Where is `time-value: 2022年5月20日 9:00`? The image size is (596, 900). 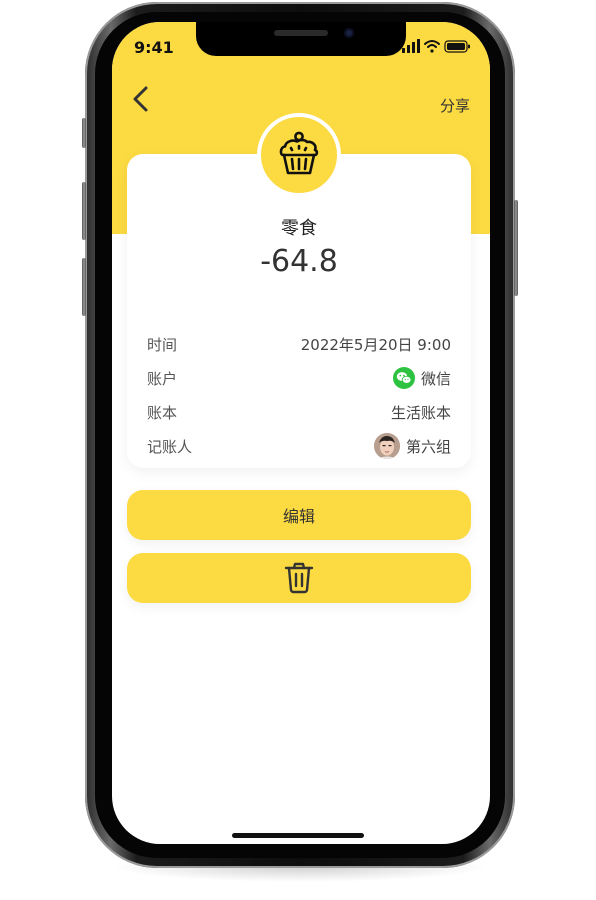 time-value: 2022年5月20日 9:00 is located at coordinates (375, 344).